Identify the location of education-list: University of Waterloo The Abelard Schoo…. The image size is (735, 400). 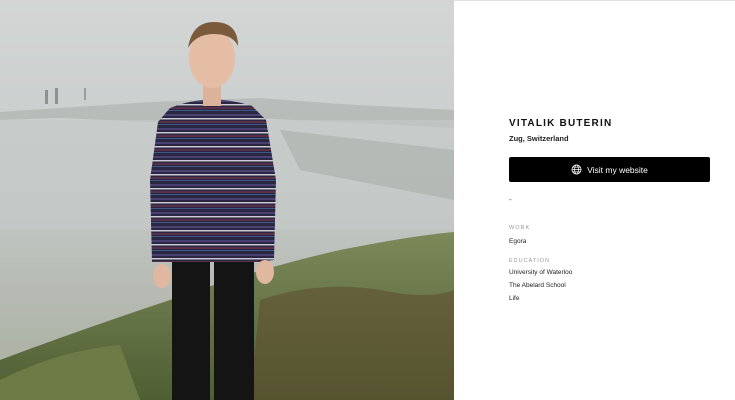
(540, 285).